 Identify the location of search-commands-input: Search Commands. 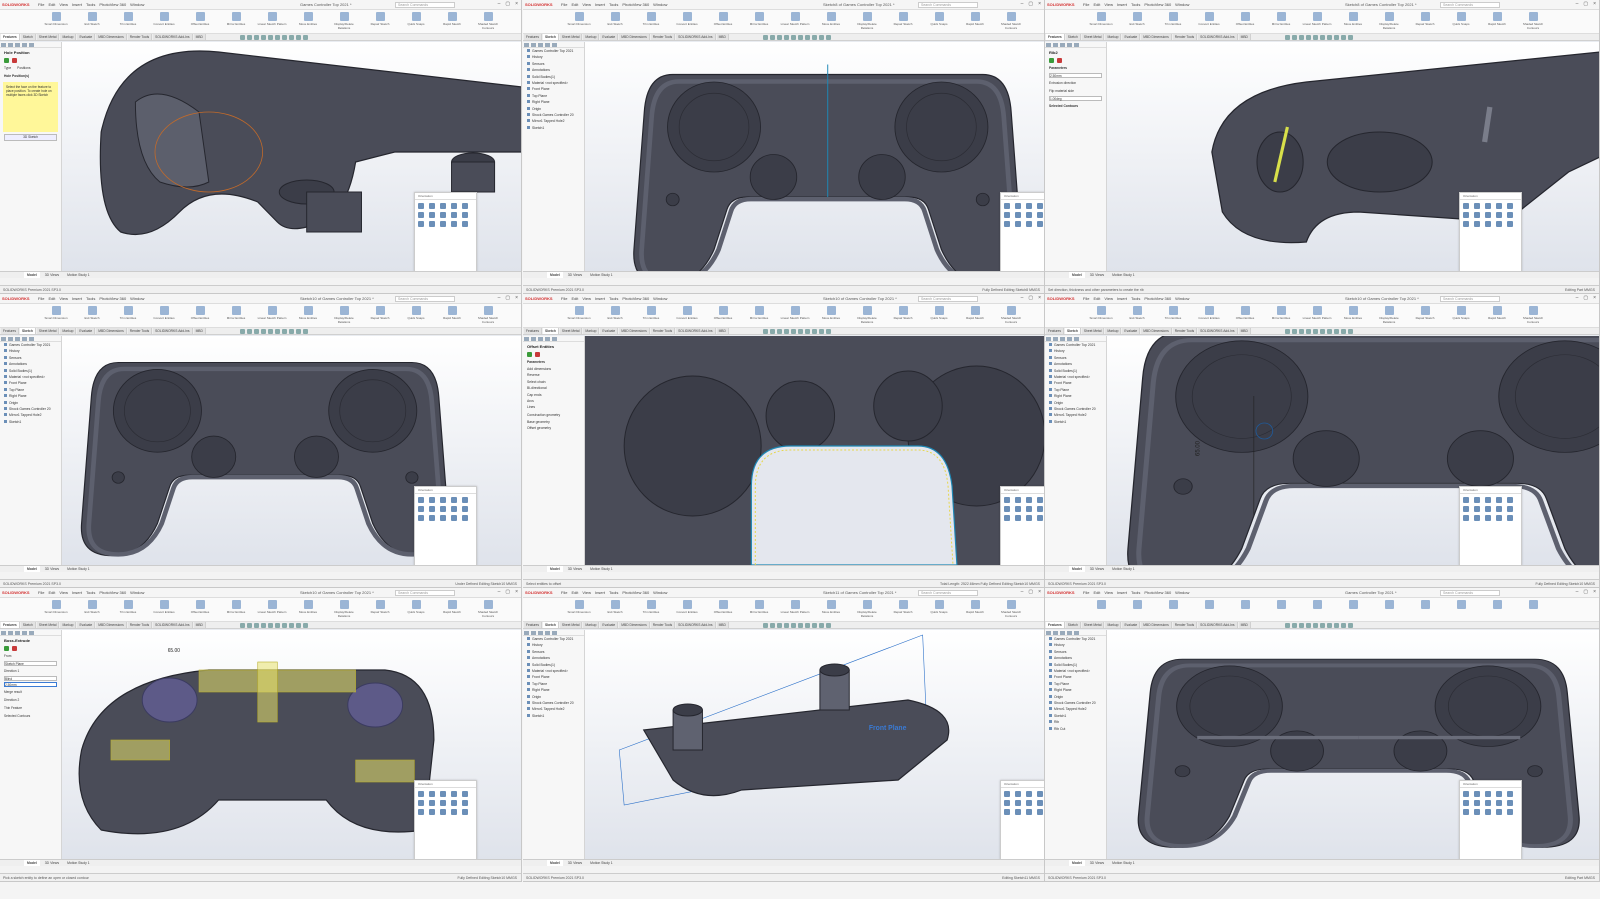
(1470, 5).